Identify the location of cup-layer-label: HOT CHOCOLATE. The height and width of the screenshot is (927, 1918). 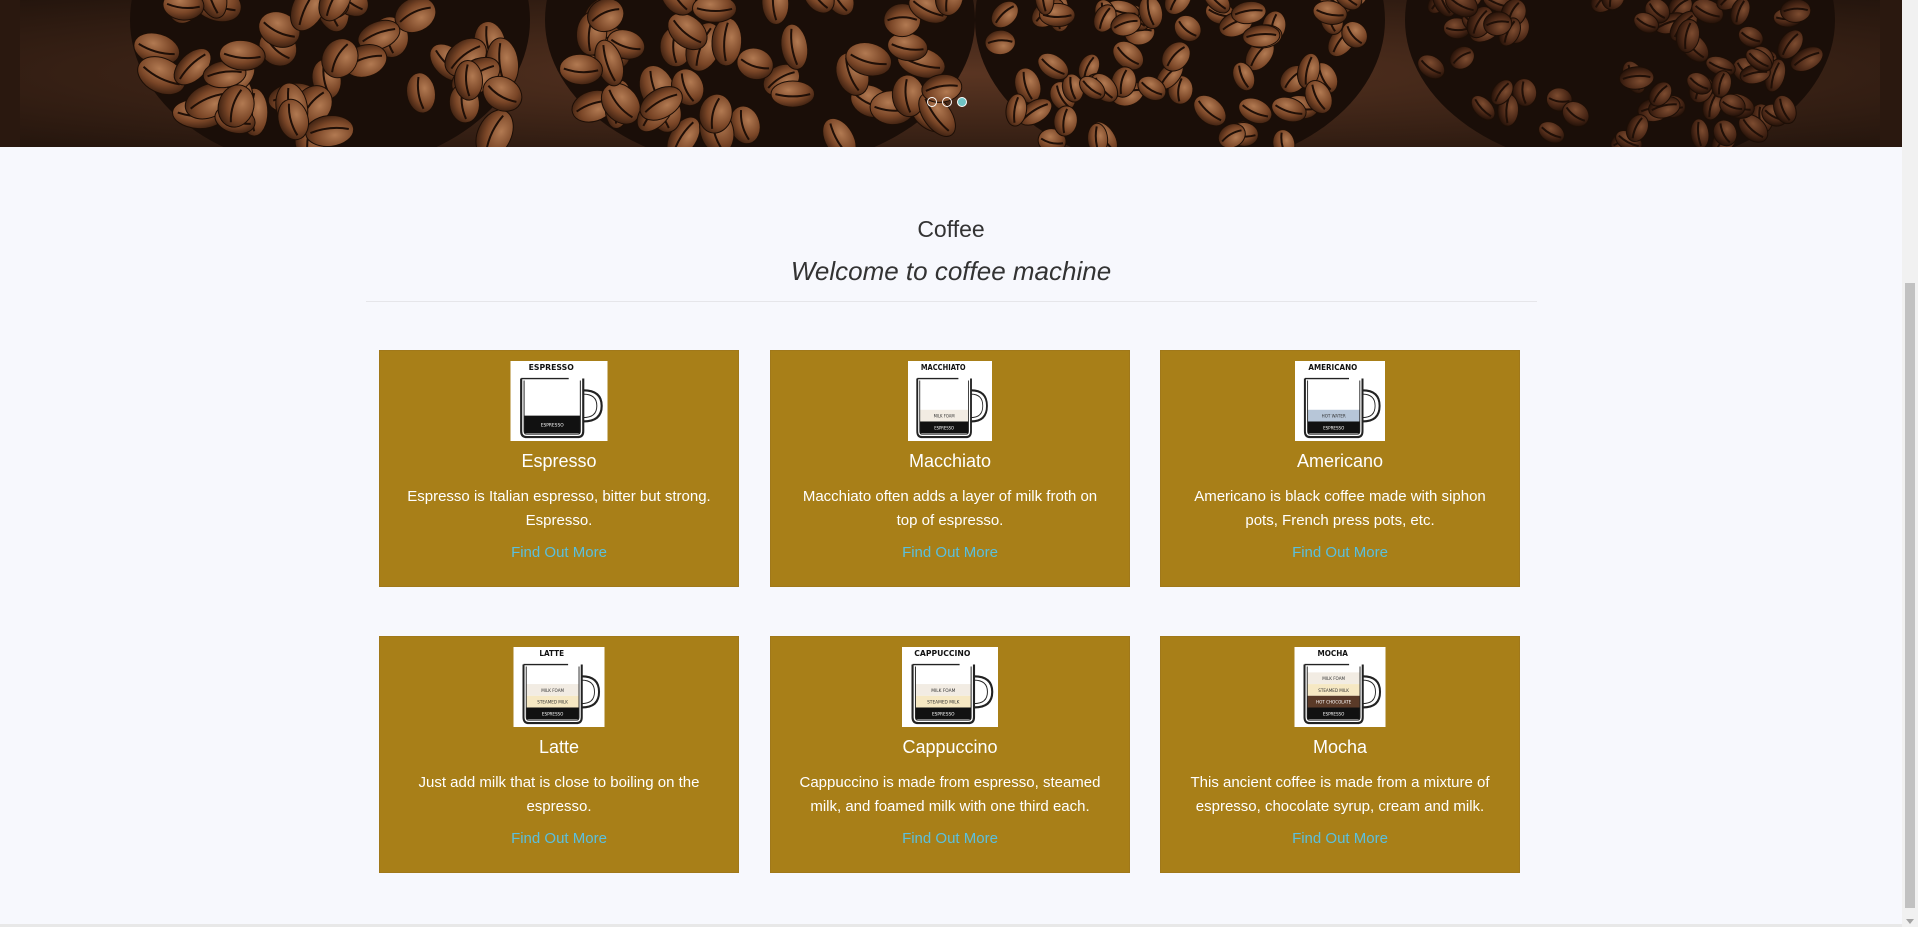
(1334, 701).